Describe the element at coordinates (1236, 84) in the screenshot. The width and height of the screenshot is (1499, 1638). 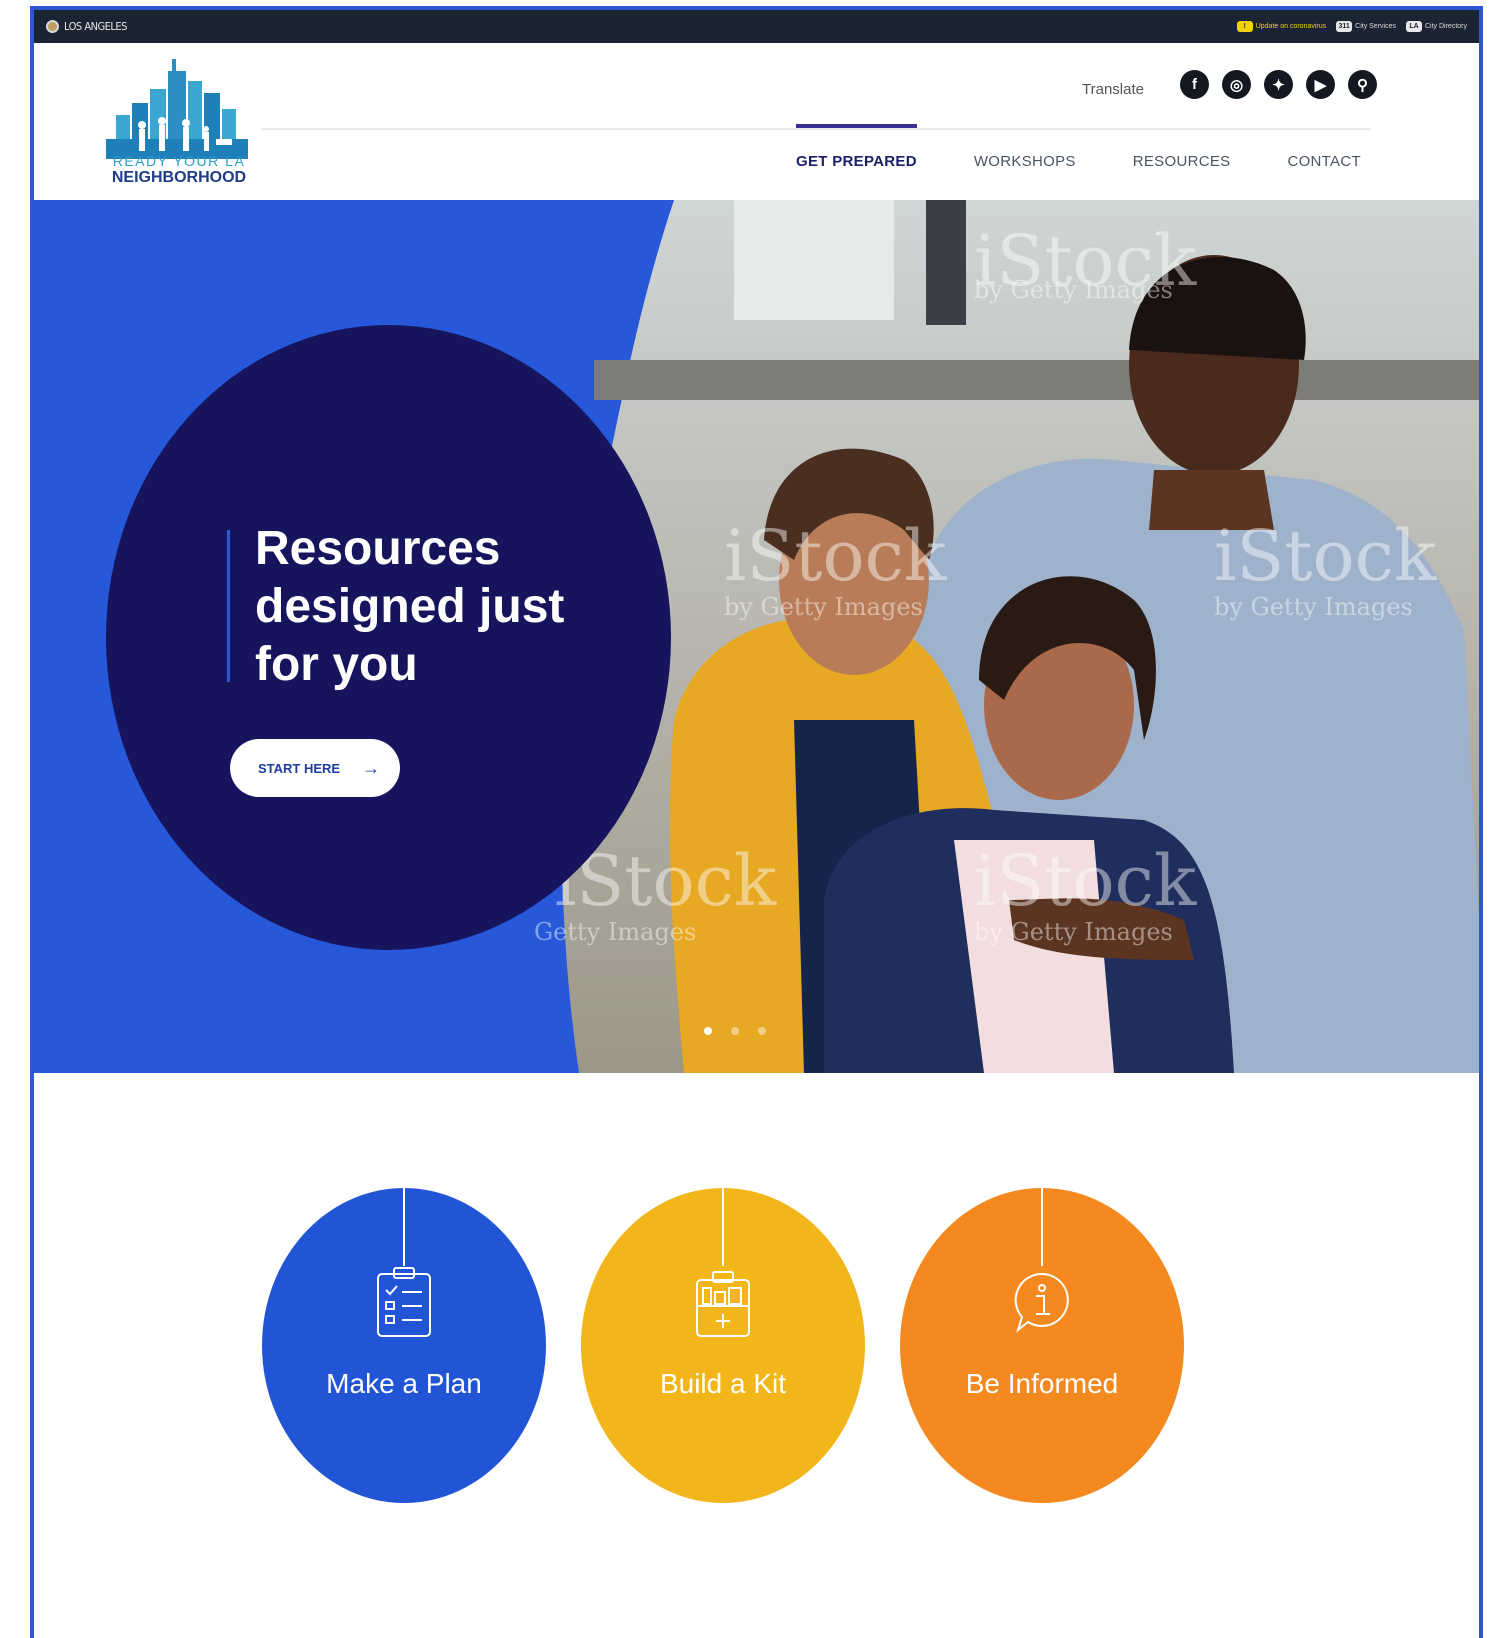
I see `instagram-icon: ◎` at that location.